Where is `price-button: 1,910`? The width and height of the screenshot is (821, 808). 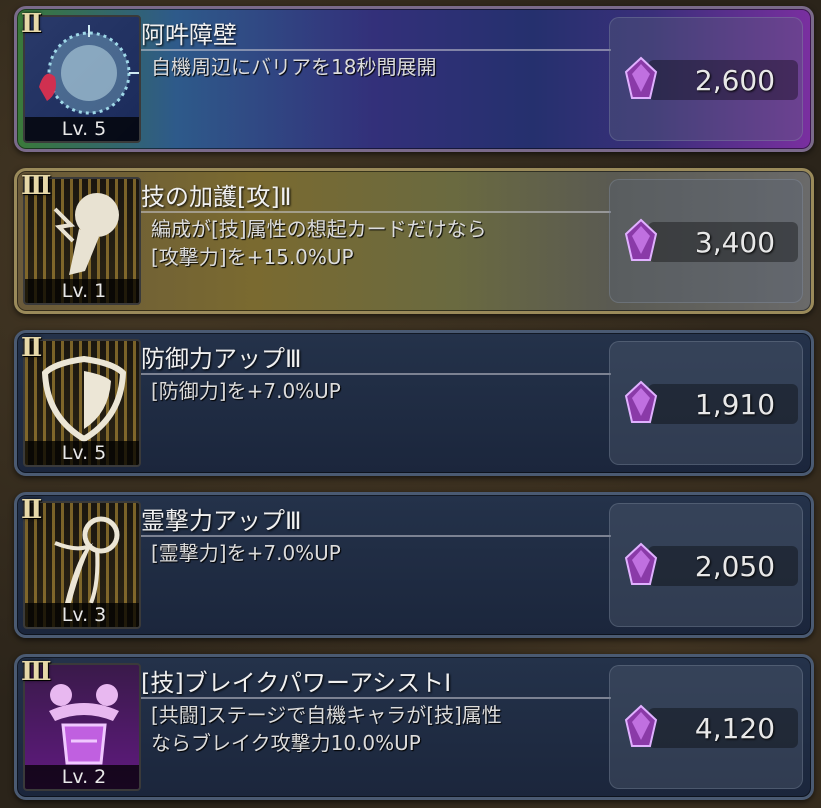
price-button: 1,910 is located at coordinates (706, 403).